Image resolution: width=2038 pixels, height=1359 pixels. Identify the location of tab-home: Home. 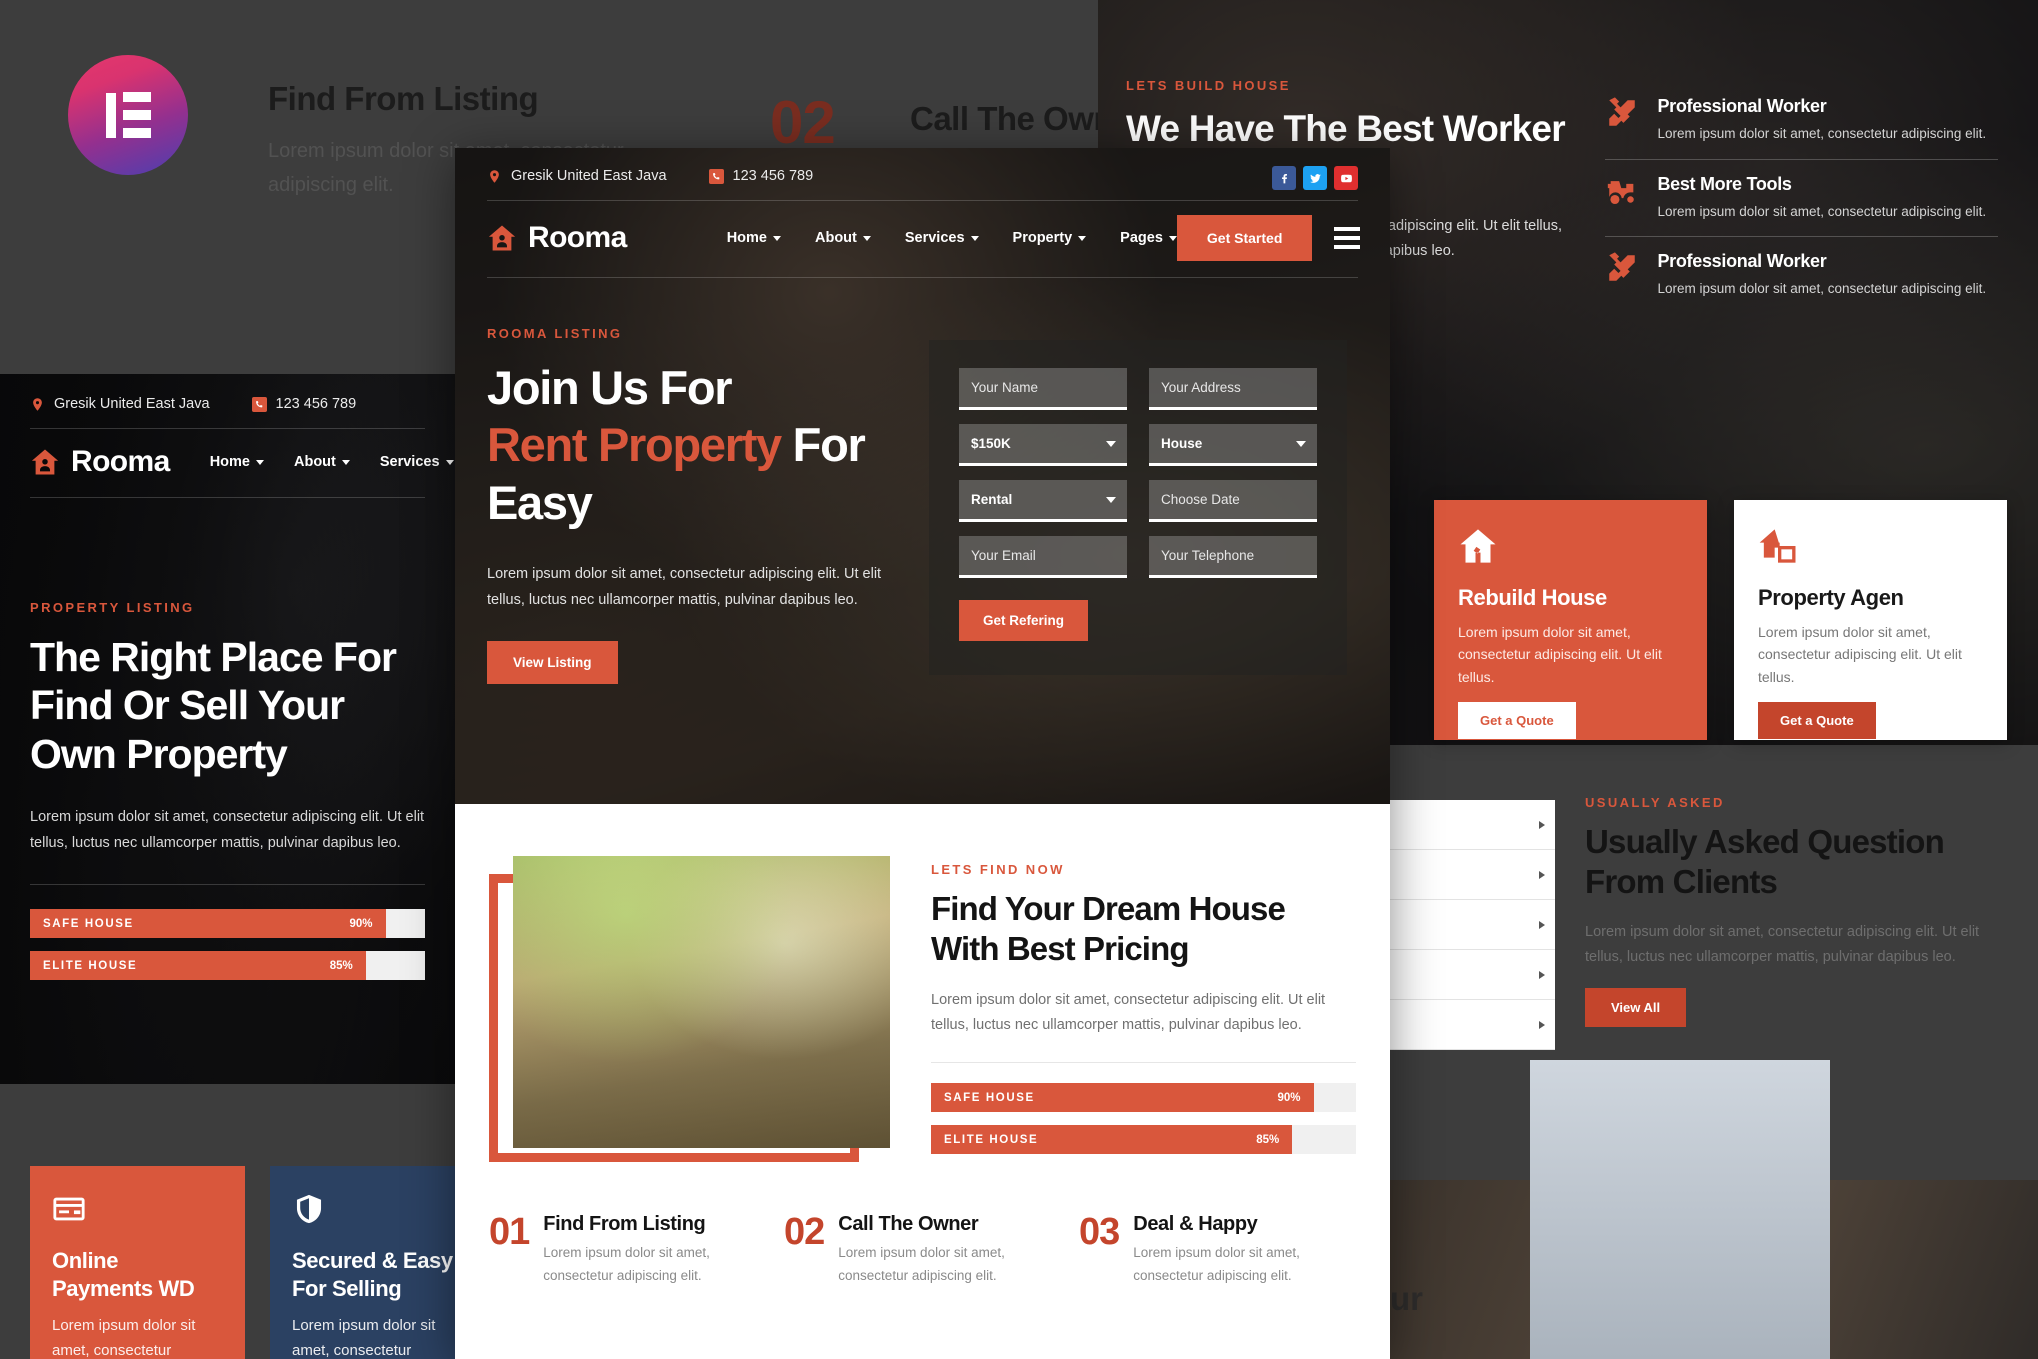
(754, 238).